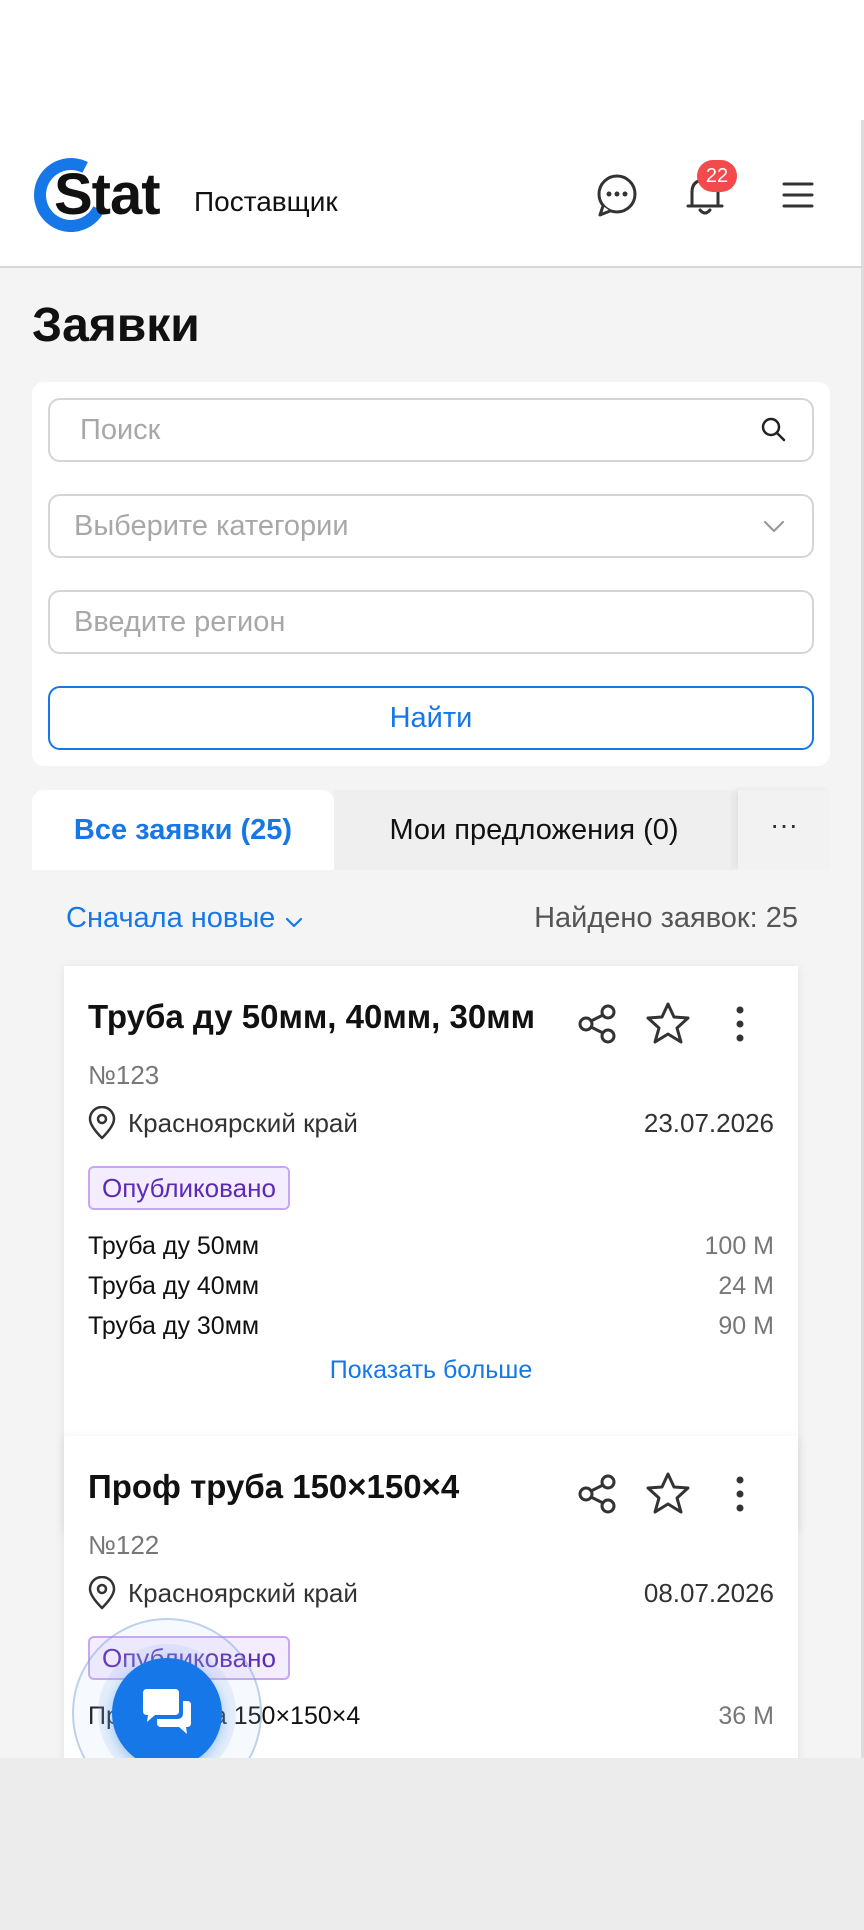 The width and height of the screenshot is (864, 1930). What do you see at coordinates (189, 1188) in the screenshot?
I see `status-badge: Опубликовано` at bounding box center [189, 1188].